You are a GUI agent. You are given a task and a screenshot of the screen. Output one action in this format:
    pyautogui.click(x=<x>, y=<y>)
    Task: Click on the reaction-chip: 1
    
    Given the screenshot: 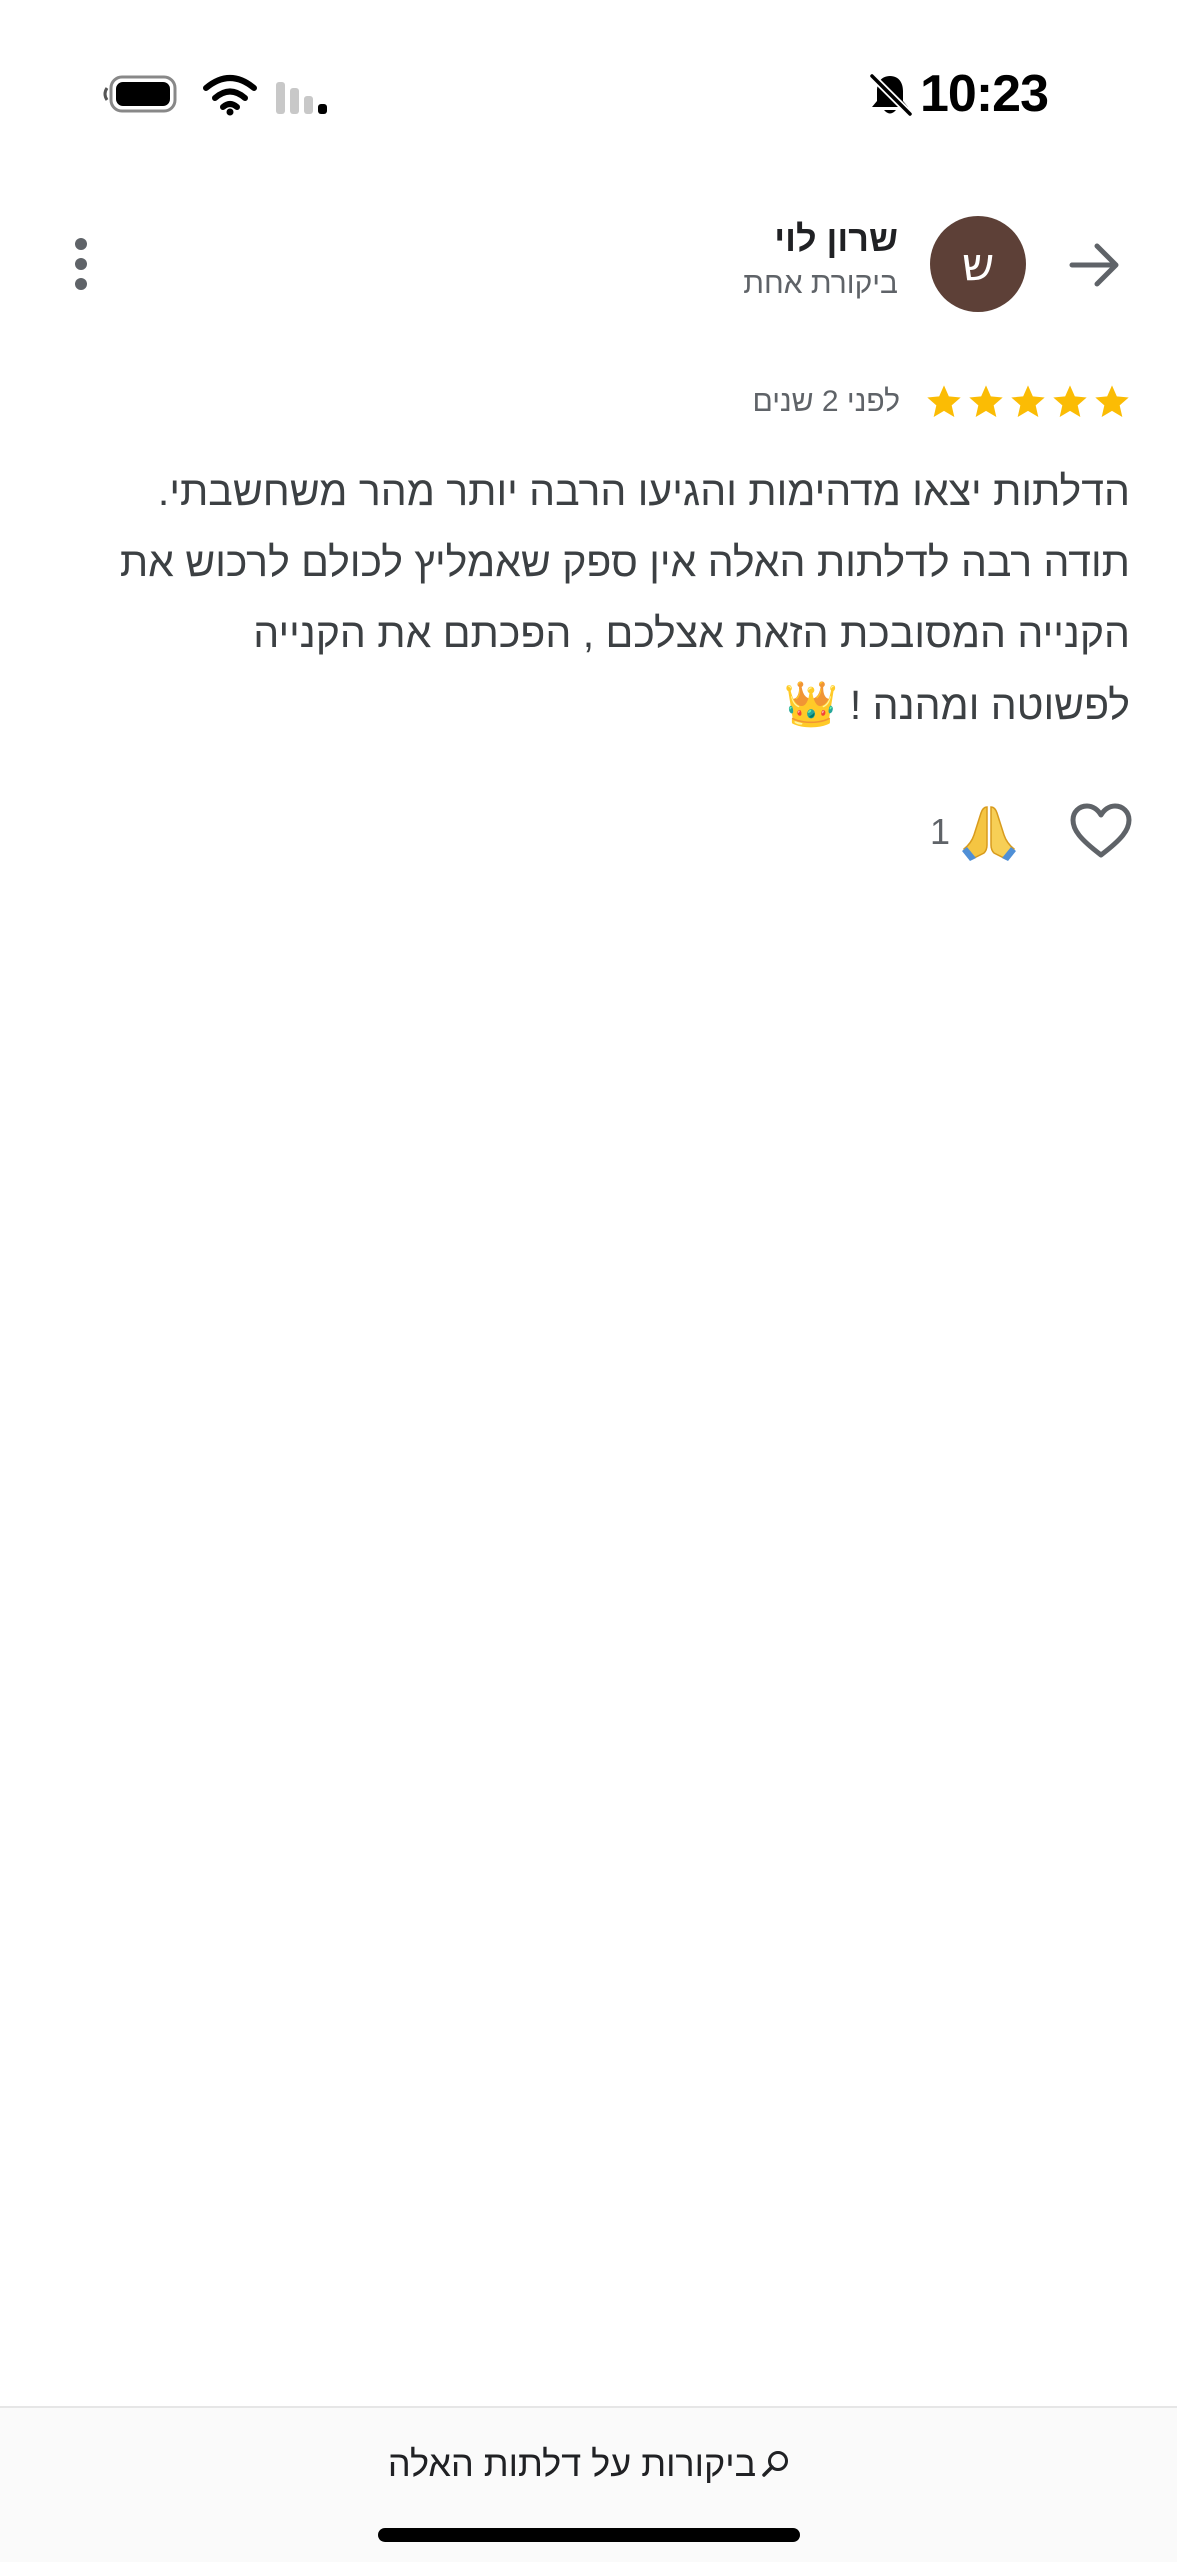 What is the action you would take?
    pyautogui.click(x=990, y=832)
    